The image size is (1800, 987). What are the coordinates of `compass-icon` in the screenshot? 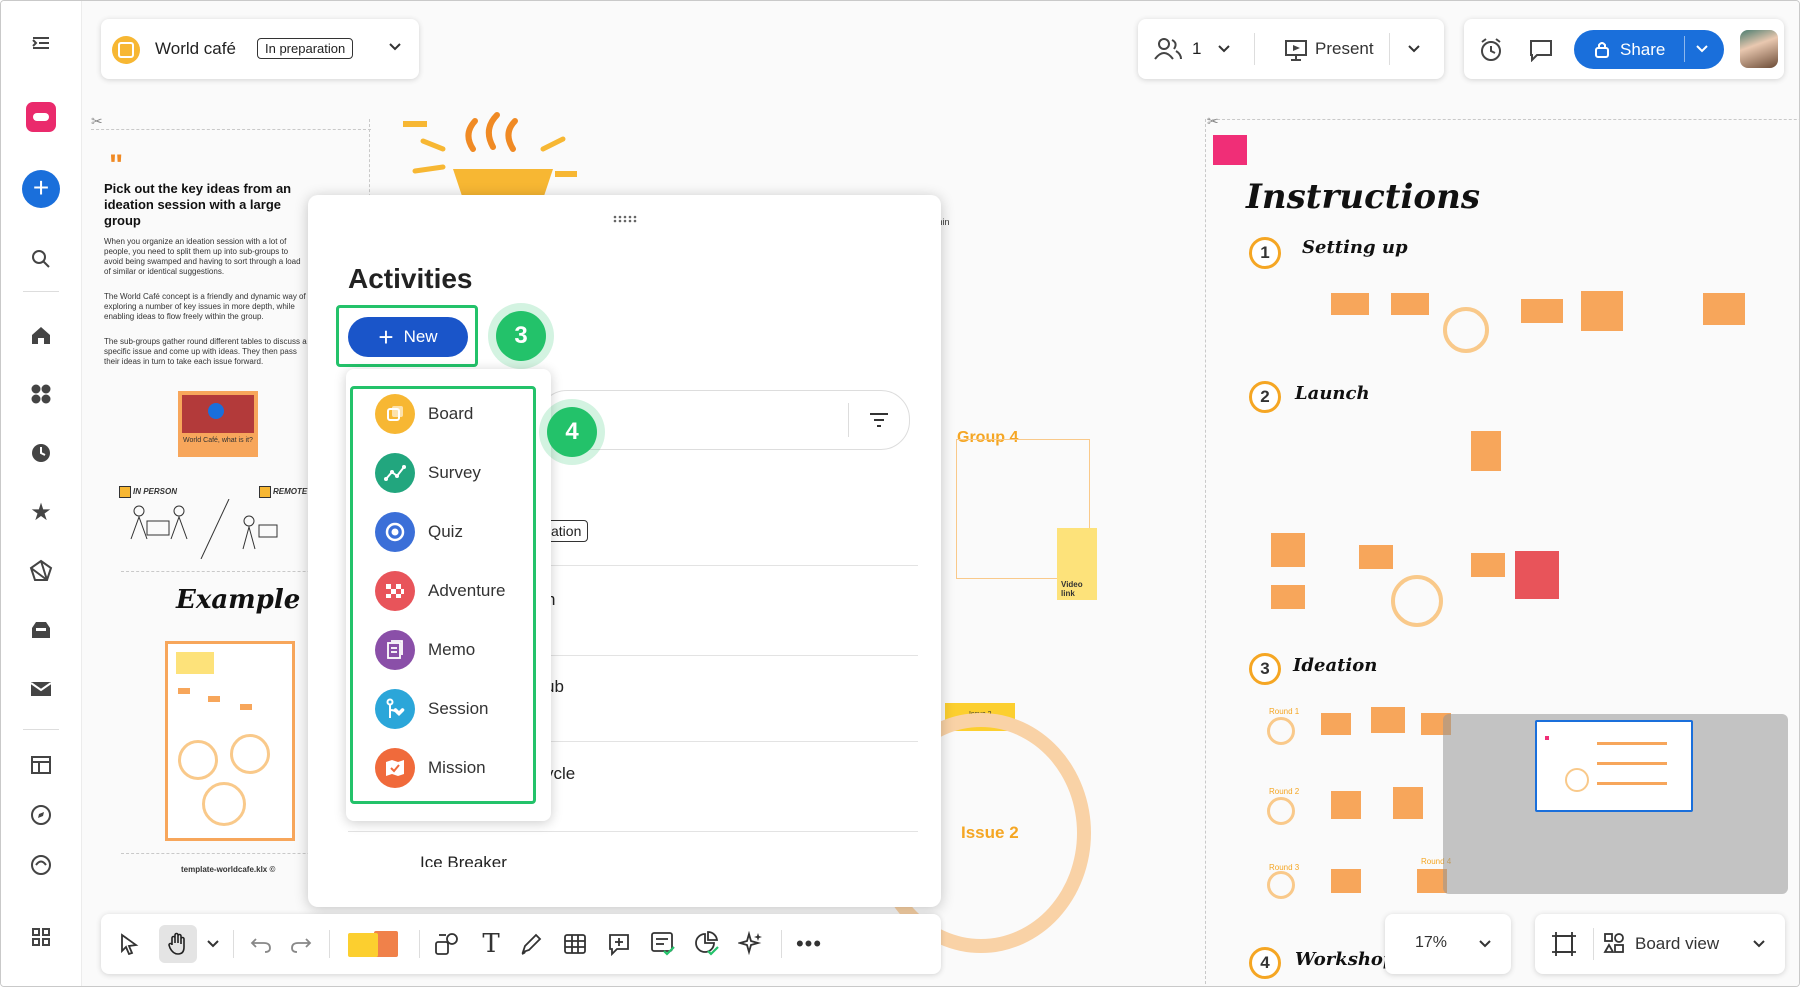 It's located at (41, 815).